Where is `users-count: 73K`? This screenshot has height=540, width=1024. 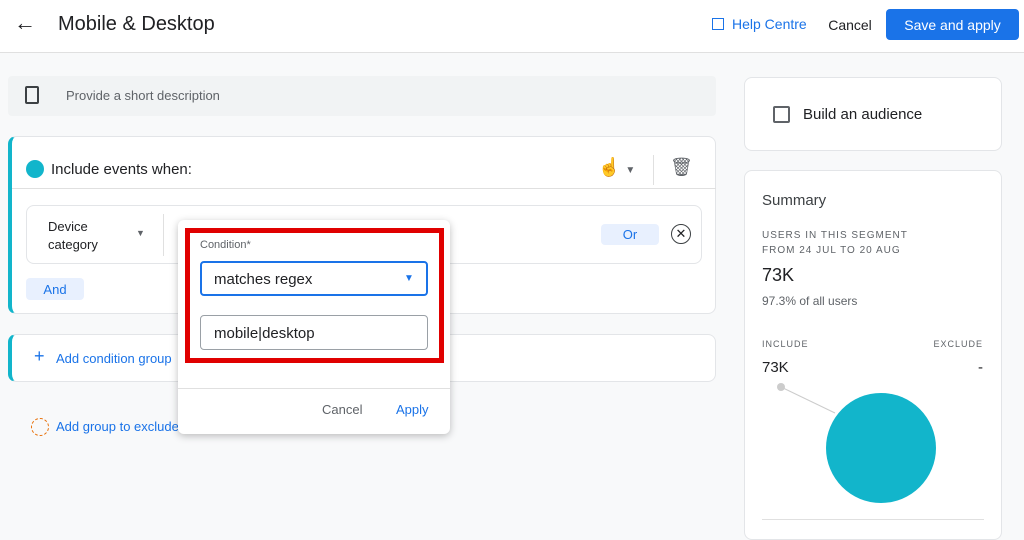 users-count: 73K is located at coordinates (778, 275).